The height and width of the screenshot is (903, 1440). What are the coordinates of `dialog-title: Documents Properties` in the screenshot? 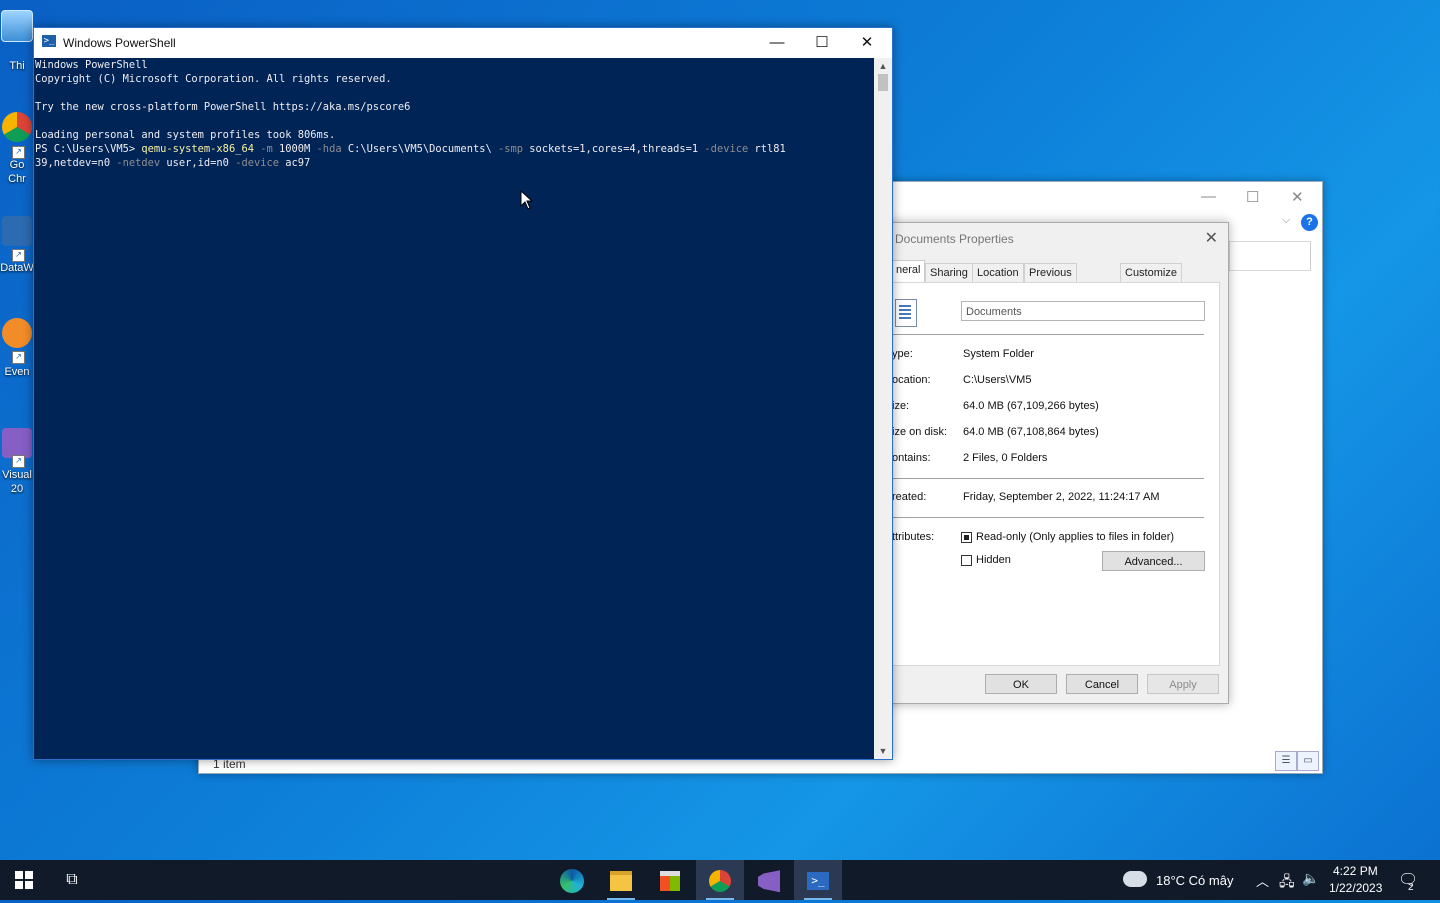 It's located at (954, 239).